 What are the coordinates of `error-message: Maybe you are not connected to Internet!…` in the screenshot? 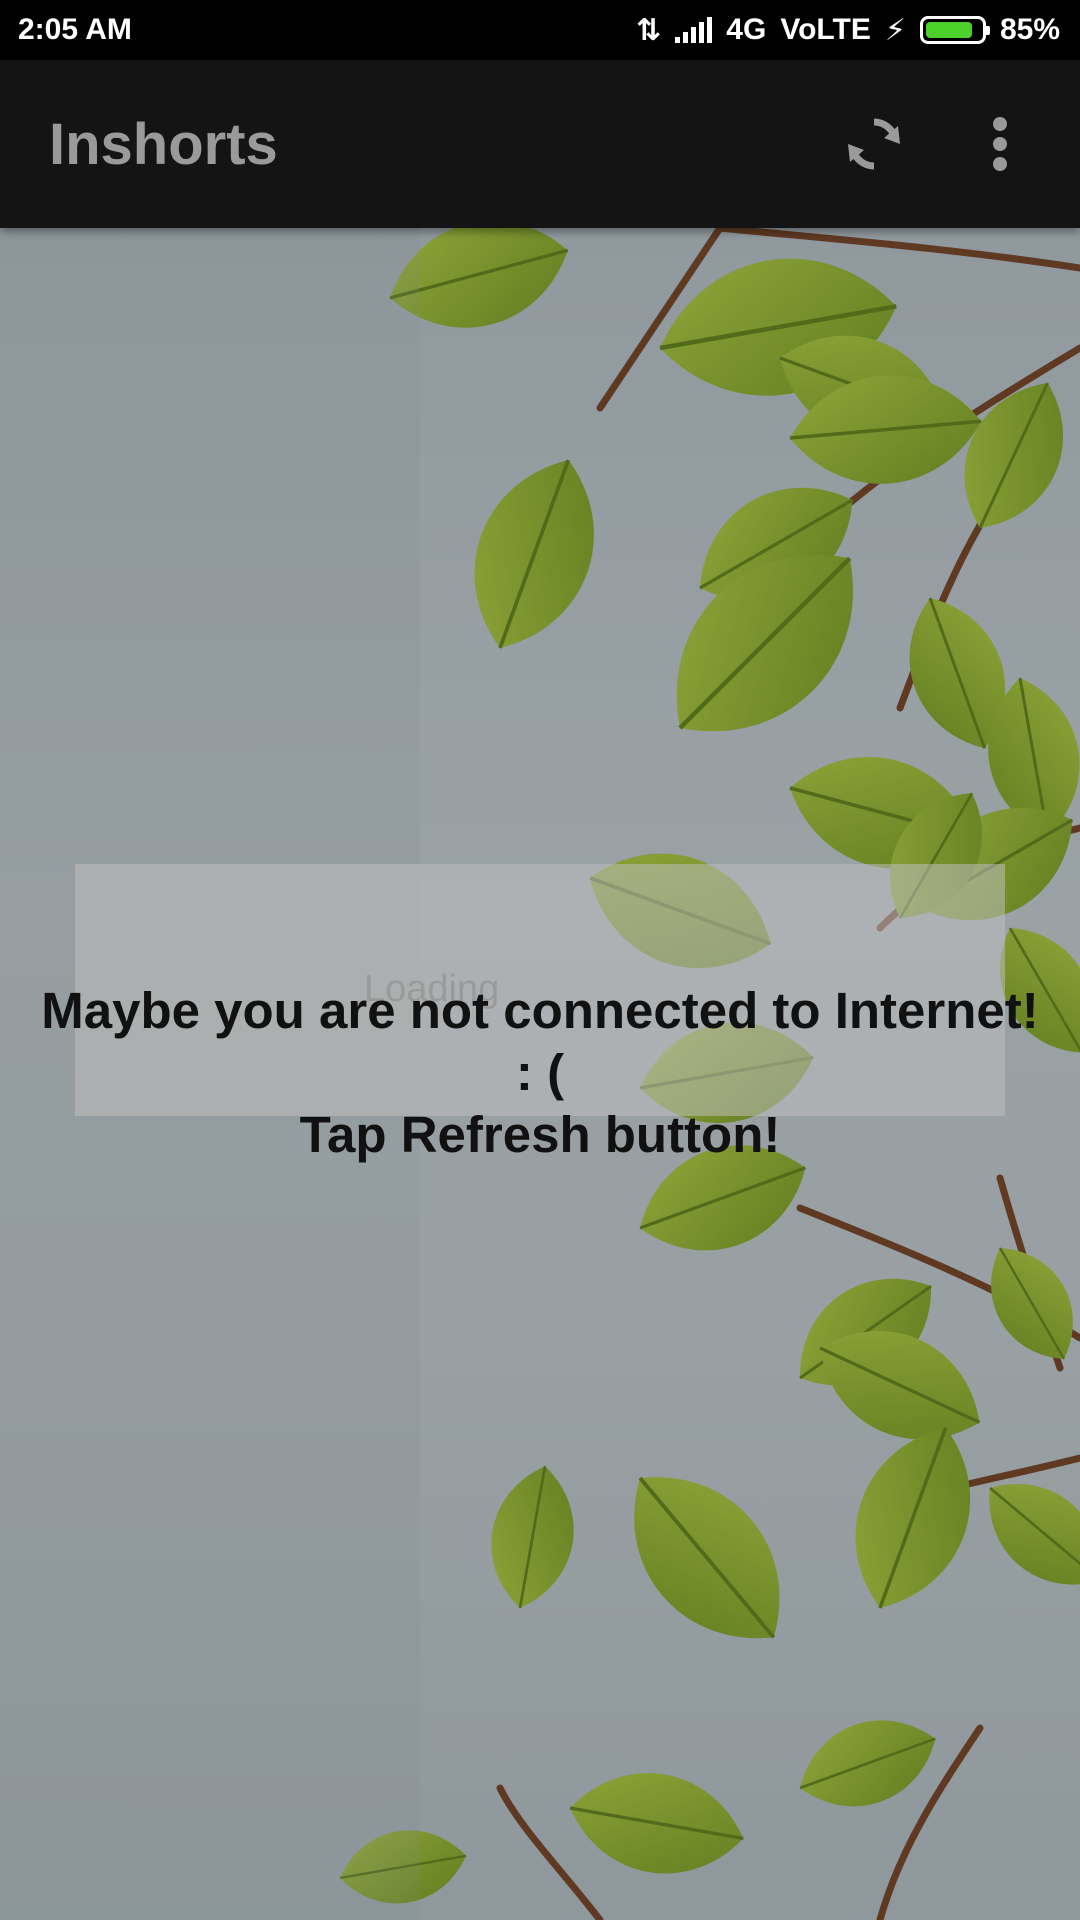 It's located at (540, 1073).